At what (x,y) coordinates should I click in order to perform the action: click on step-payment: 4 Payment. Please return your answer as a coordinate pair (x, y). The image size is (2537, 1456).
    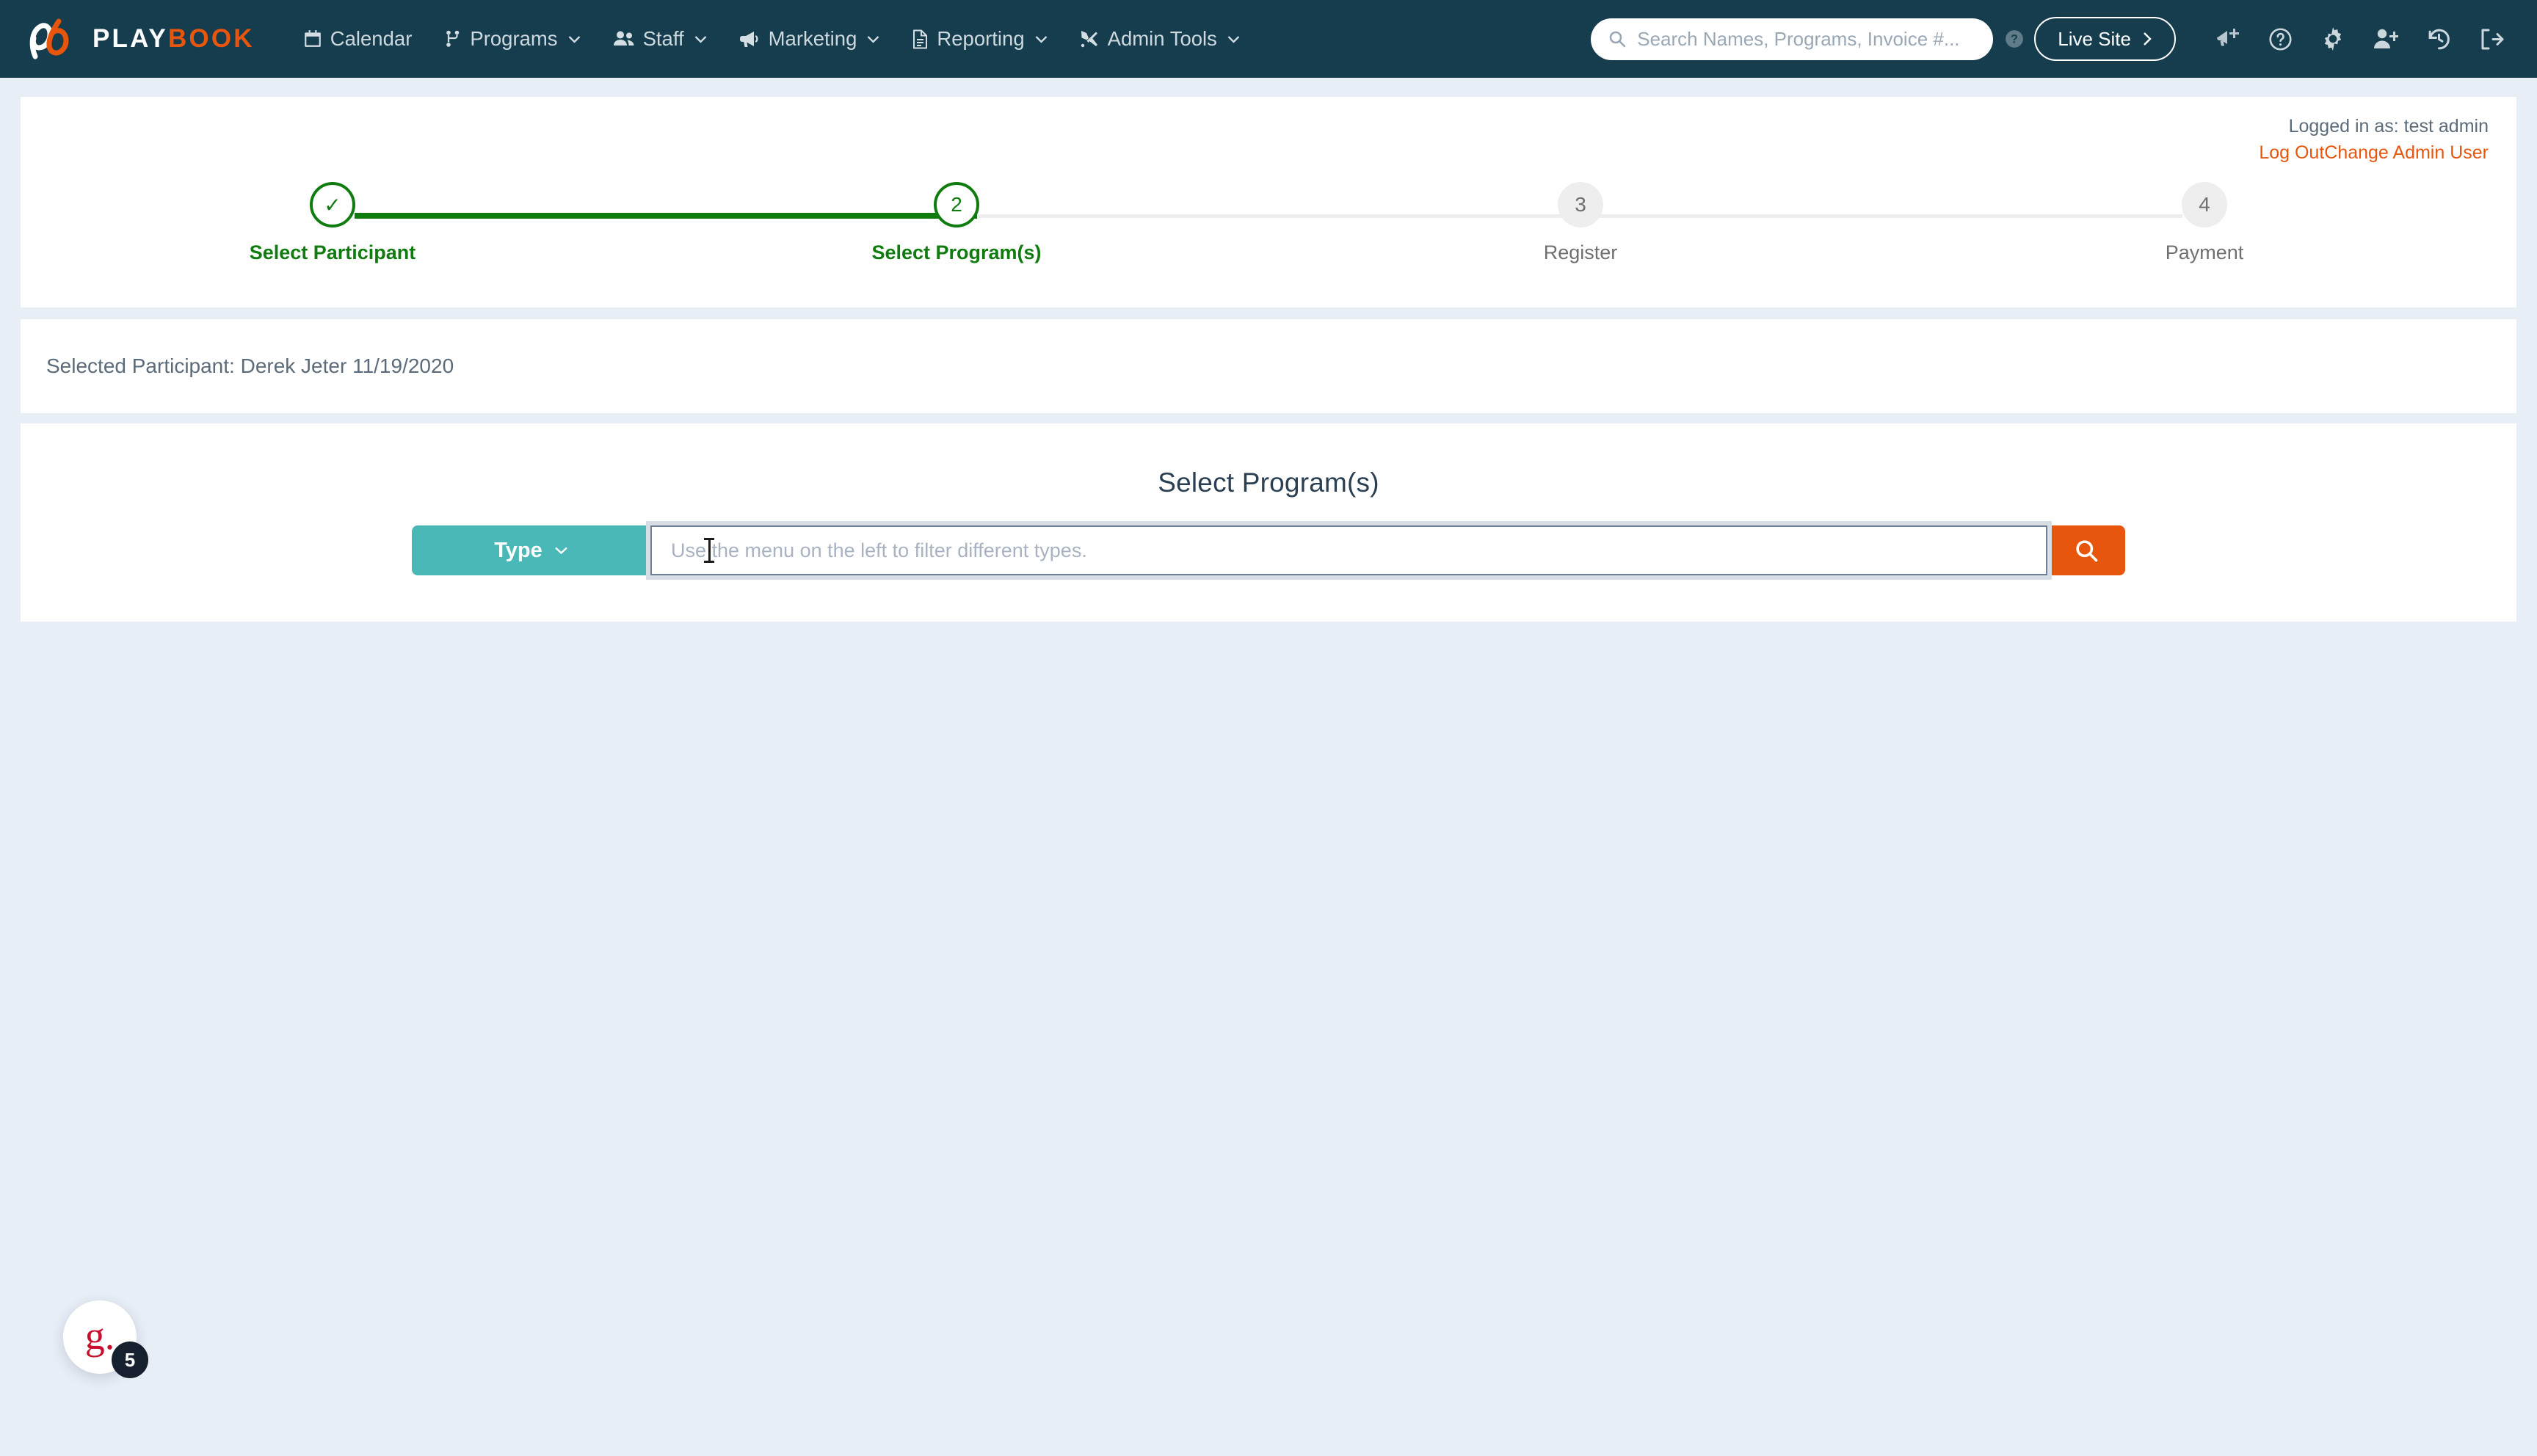
    Looking at the image, I should click on (2204, 223).